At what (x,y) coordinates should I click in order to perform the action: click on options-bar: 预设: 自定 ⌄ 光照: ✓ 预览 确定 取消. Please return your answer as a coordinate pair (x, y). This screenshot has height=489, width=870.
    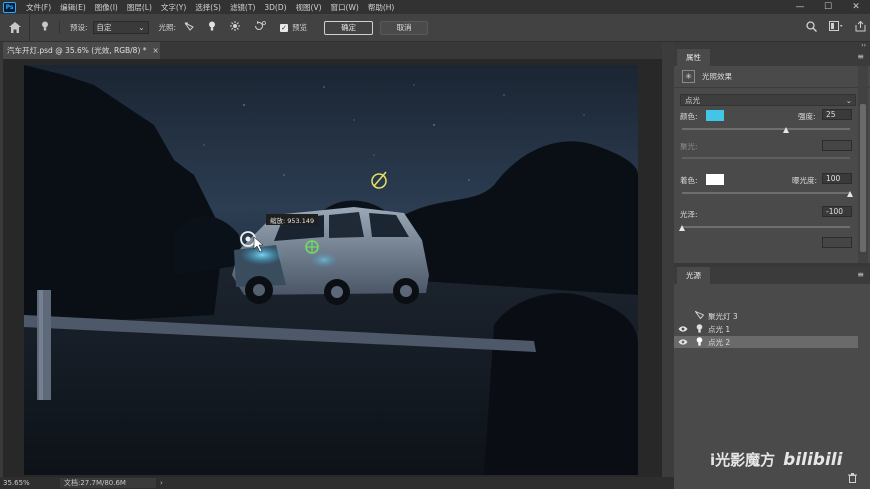
    Looking at the image, I should click on (435, 27).